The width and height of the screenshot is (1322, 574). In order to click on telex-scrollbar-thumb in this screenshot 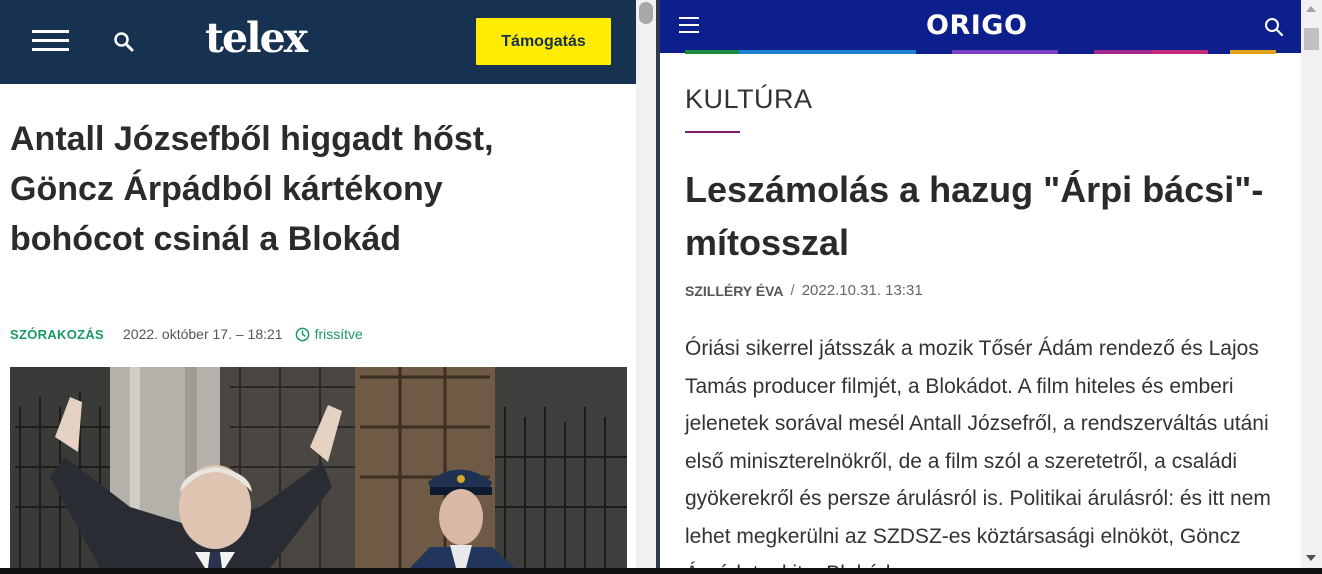, I will do `click(646, 13)`.